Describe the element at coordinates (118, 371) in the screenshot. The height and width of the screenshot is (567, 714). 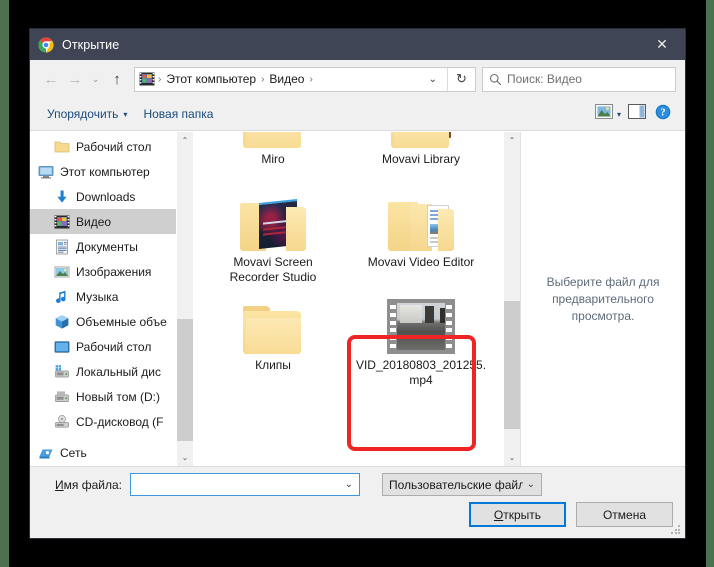
I see `sidebar-item-label: Локальный дис` at that location.